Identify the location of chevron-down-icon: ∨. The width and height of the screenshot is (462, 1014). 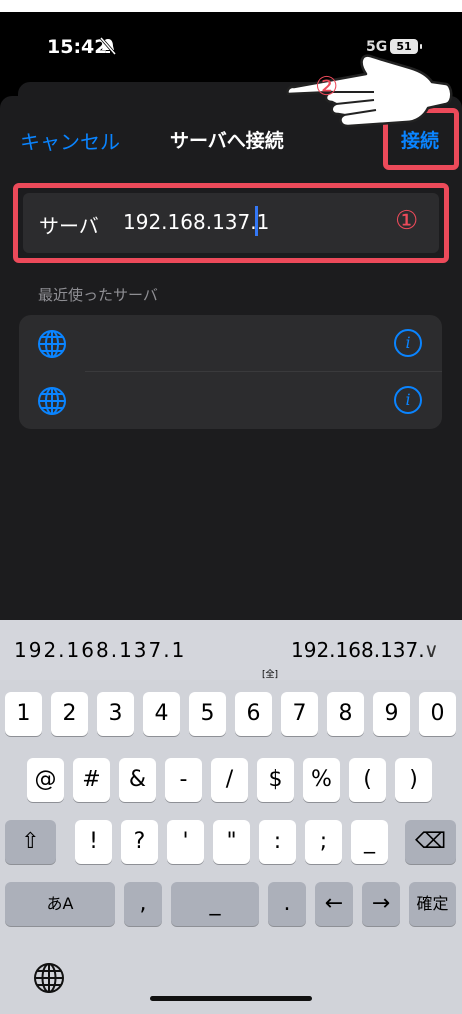
(431, 650).